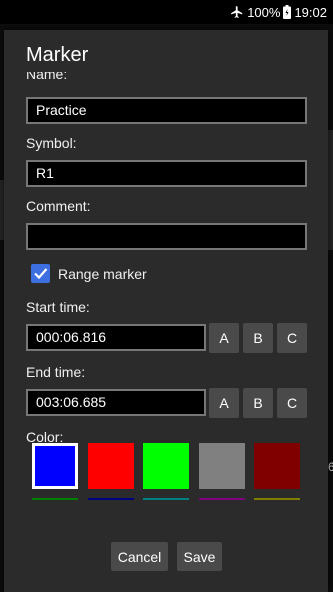 Image resolution: width=333 pixels, height=592 pixels. What do you see at coordinates (166, 173) in the screenshot?
I see `symbol-field: R1` at bounding box center [166, 173].